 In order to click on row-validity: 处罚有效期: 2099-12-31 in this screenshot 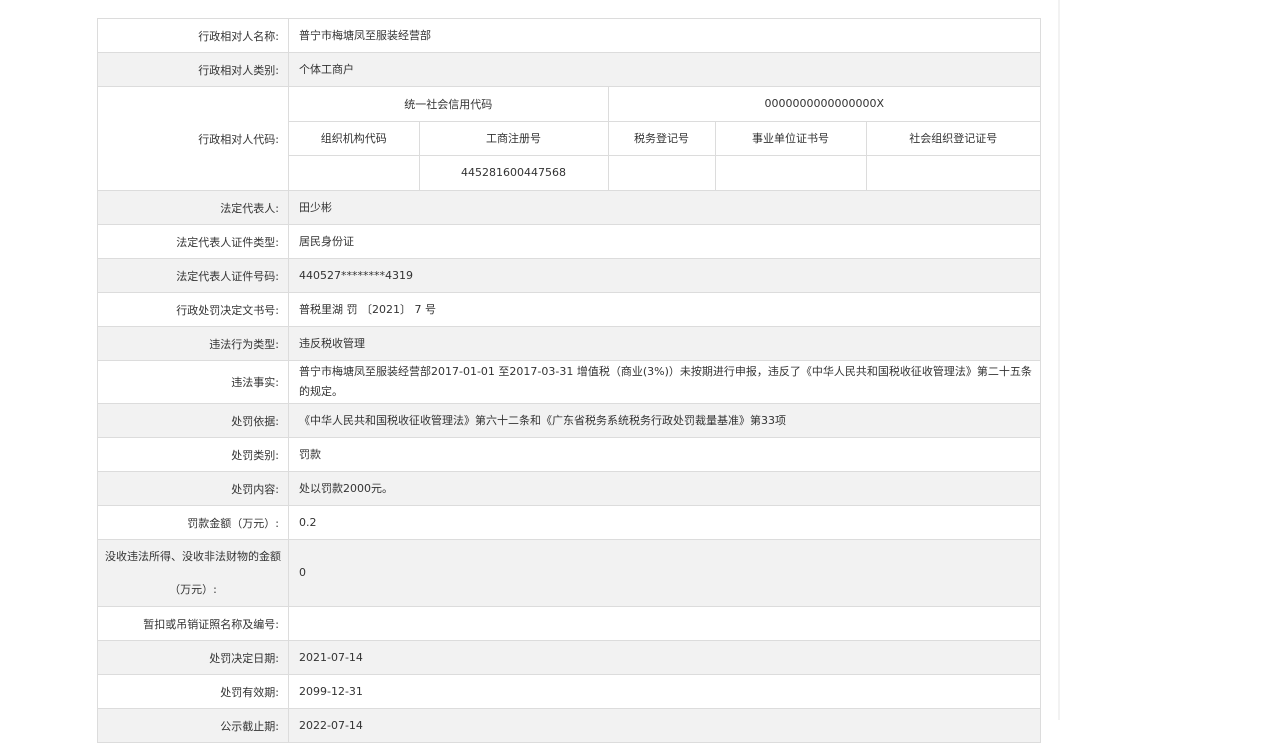, I will do `click(569, 691)`.